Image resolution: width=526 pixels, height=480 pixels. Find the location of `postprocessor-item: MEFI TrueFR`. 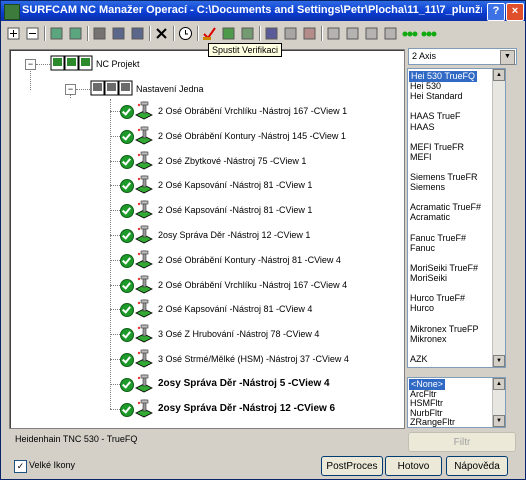

postprocessor-item: MEFI TrueFR is located at coordinates (437, 147).